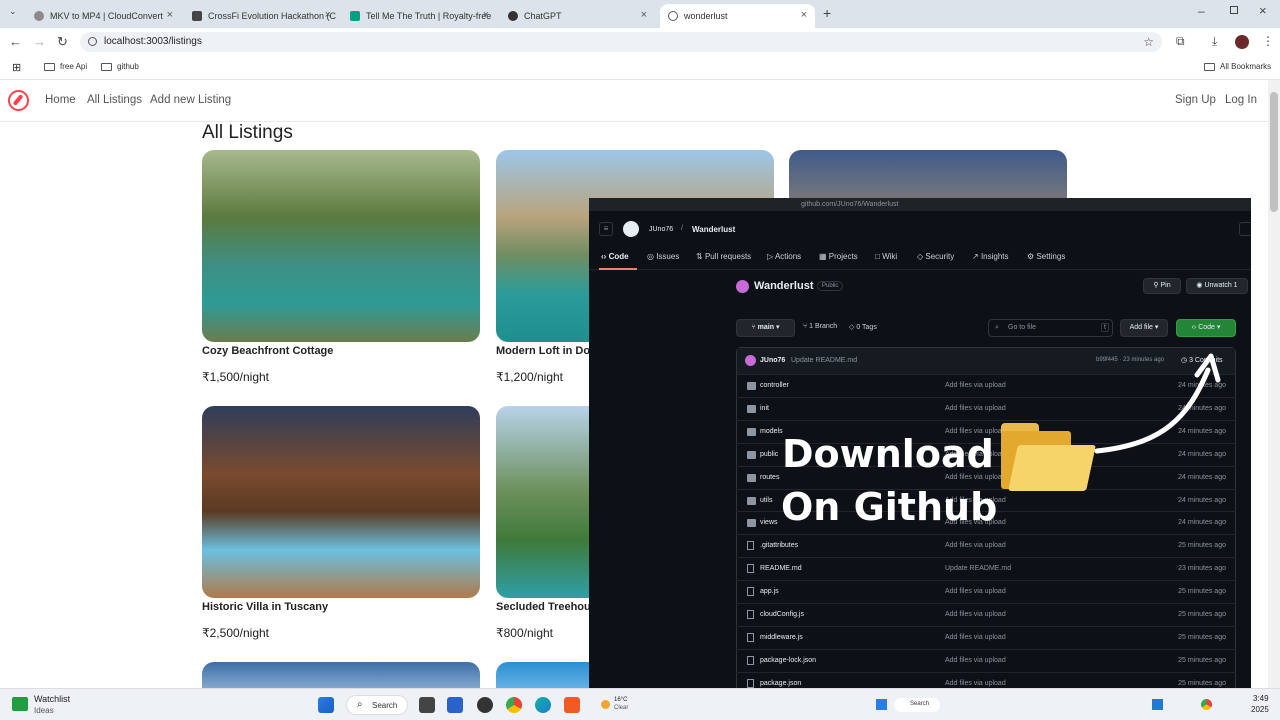 This screenshot has width=1280, height=720. Describe the element at coordinates (765, 328) in the screenshot. I see `branch-selector: ⑂ main ▾` at that location.